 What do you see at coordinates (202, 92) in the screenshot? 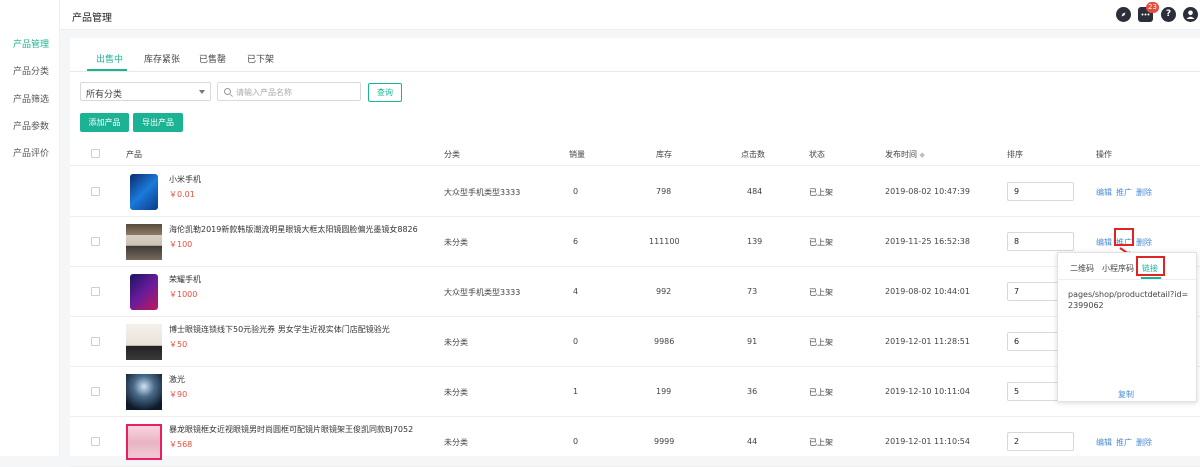
I see `caret-down-icon` at bounding box center [202, 92].